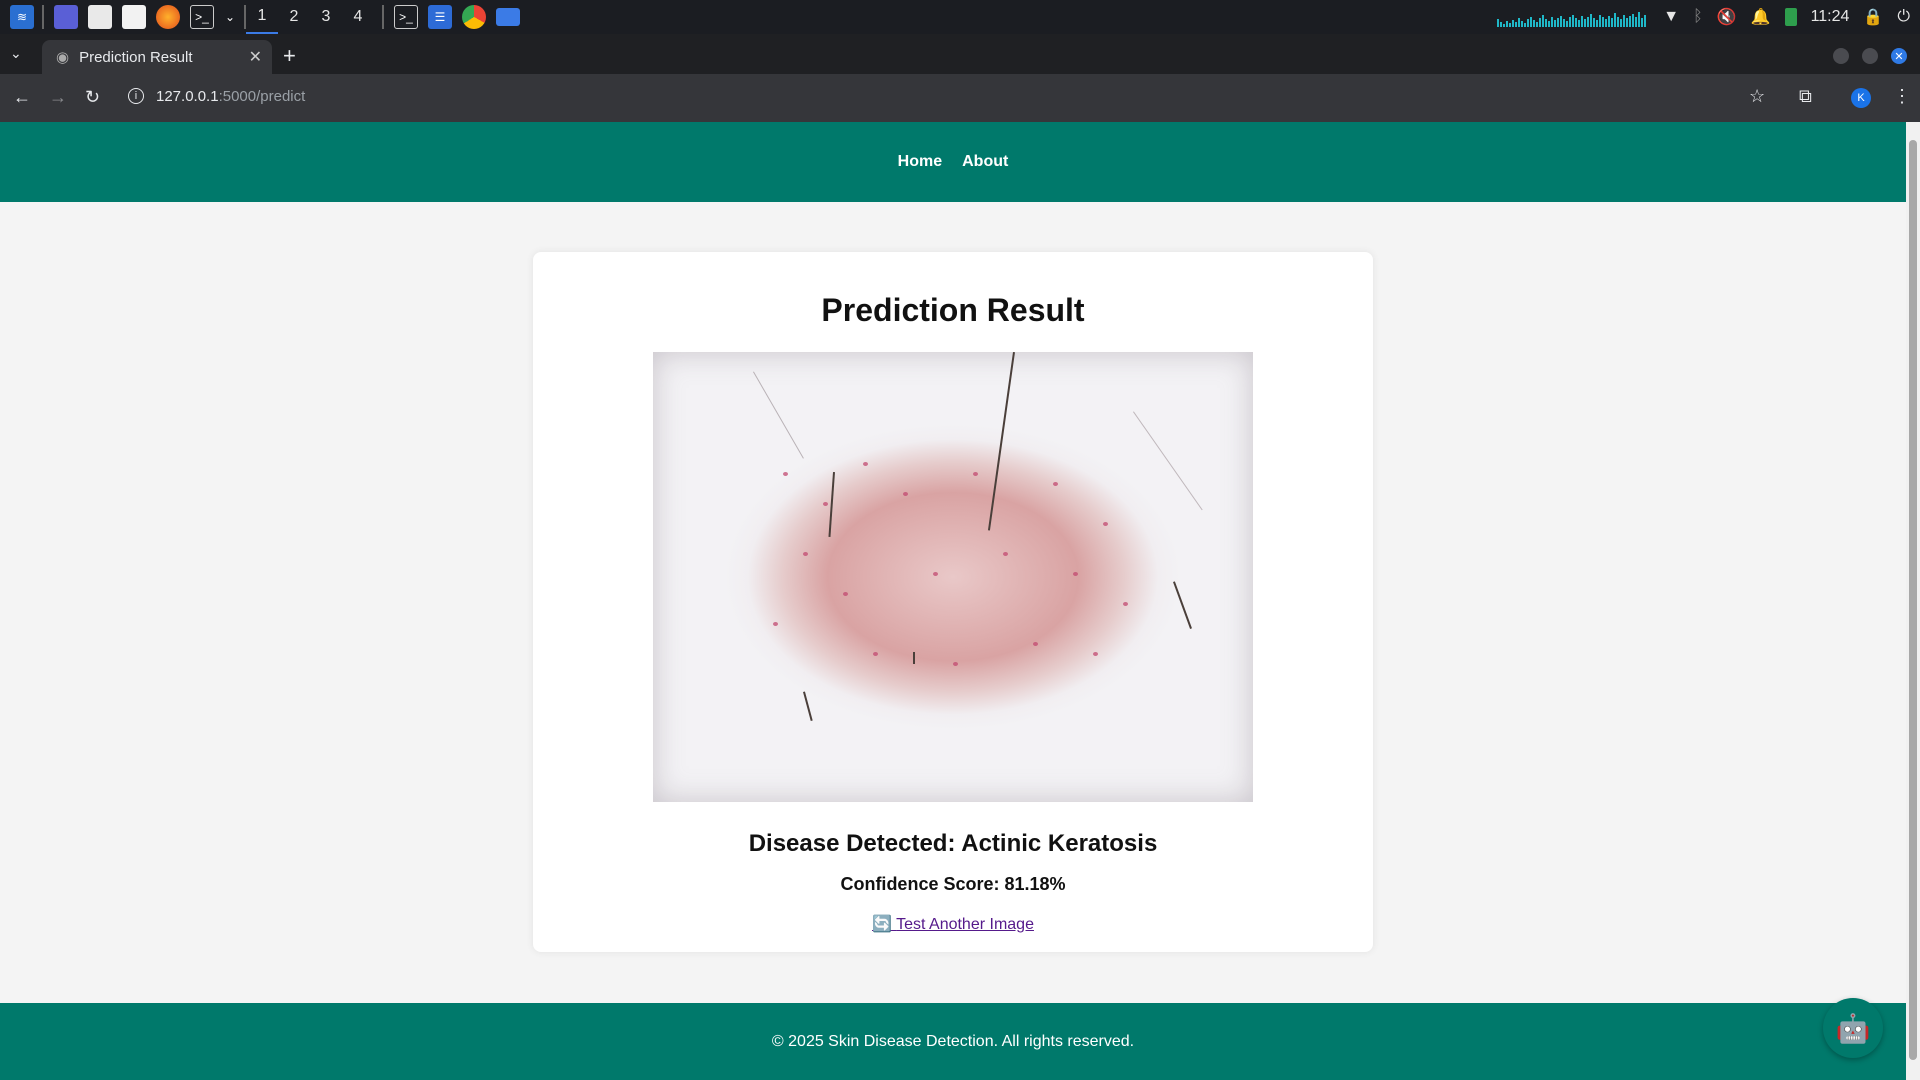  What do you see at coordinates (1902, 96) in the screenshot?
I see `browser-menu-icon: ⋮` at bounding box center [1902, 96].